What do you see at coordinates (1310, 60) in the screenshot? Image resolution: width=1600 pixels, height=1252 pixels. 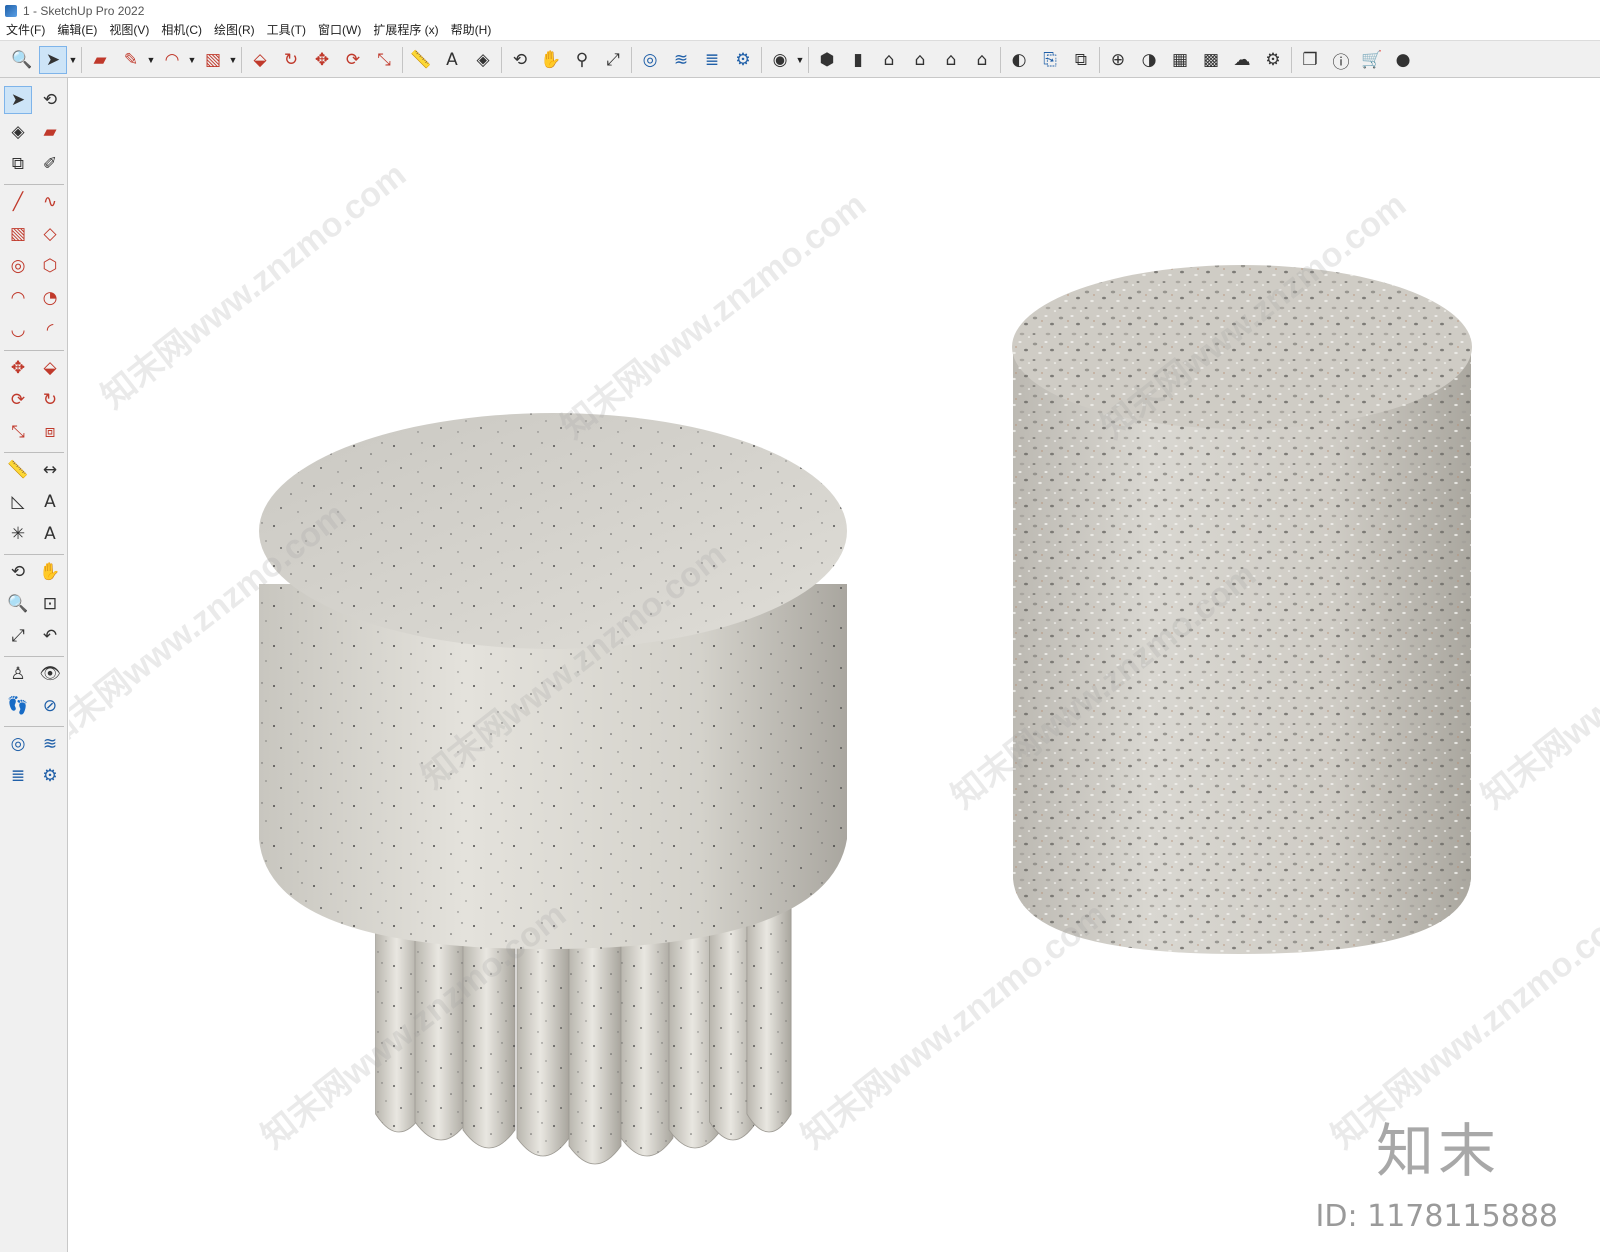 I see `feedback-button: ❐` at bounding box center [1310, 60].